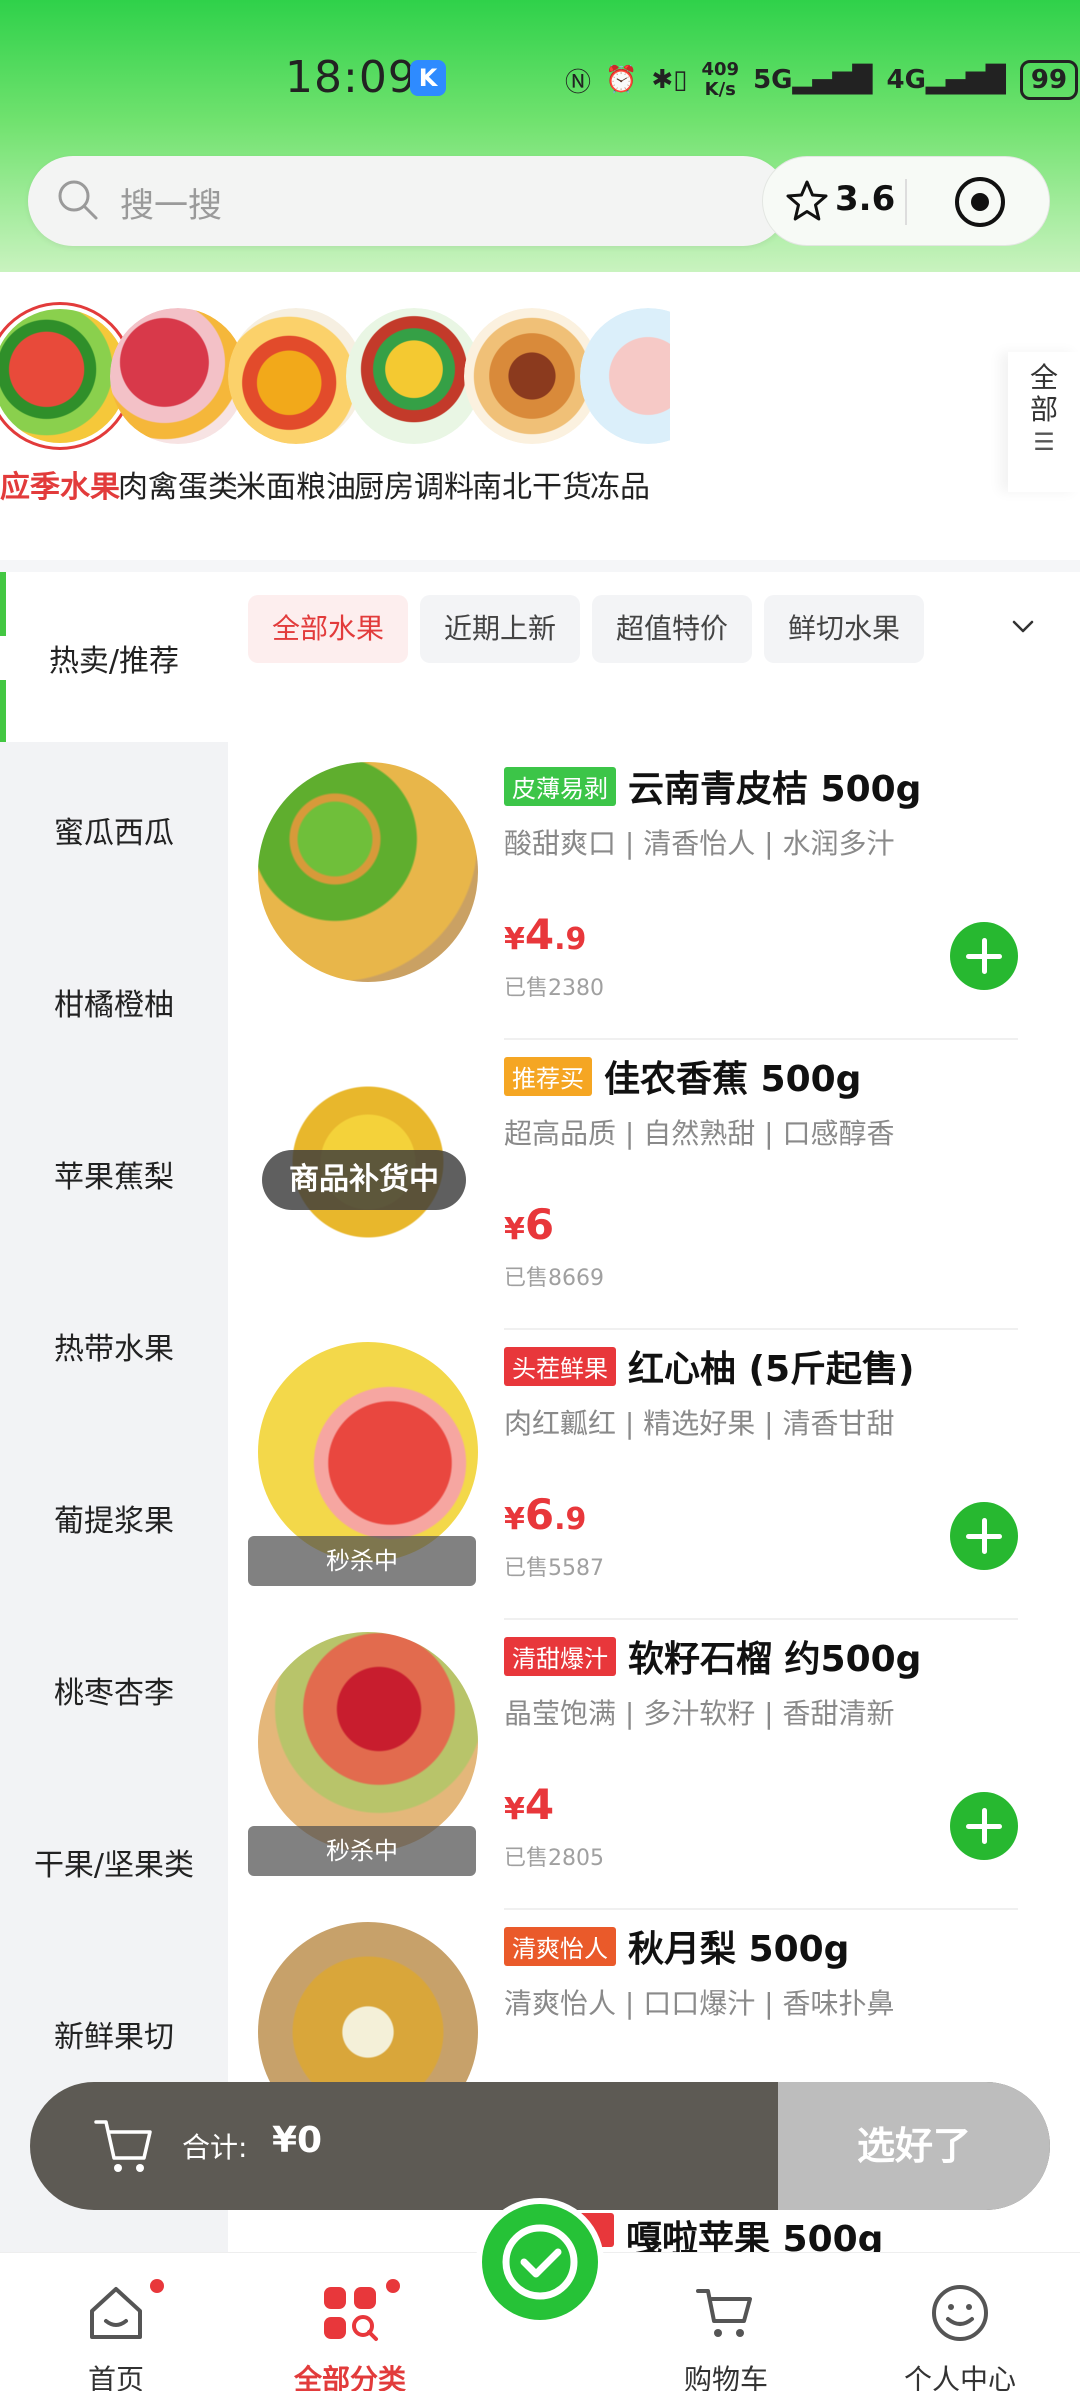 The height and width of the screenshot is (2391, 1080). I want to click on sidebar-item-grape-berry: 葡提浆果, so click(114, 1518).